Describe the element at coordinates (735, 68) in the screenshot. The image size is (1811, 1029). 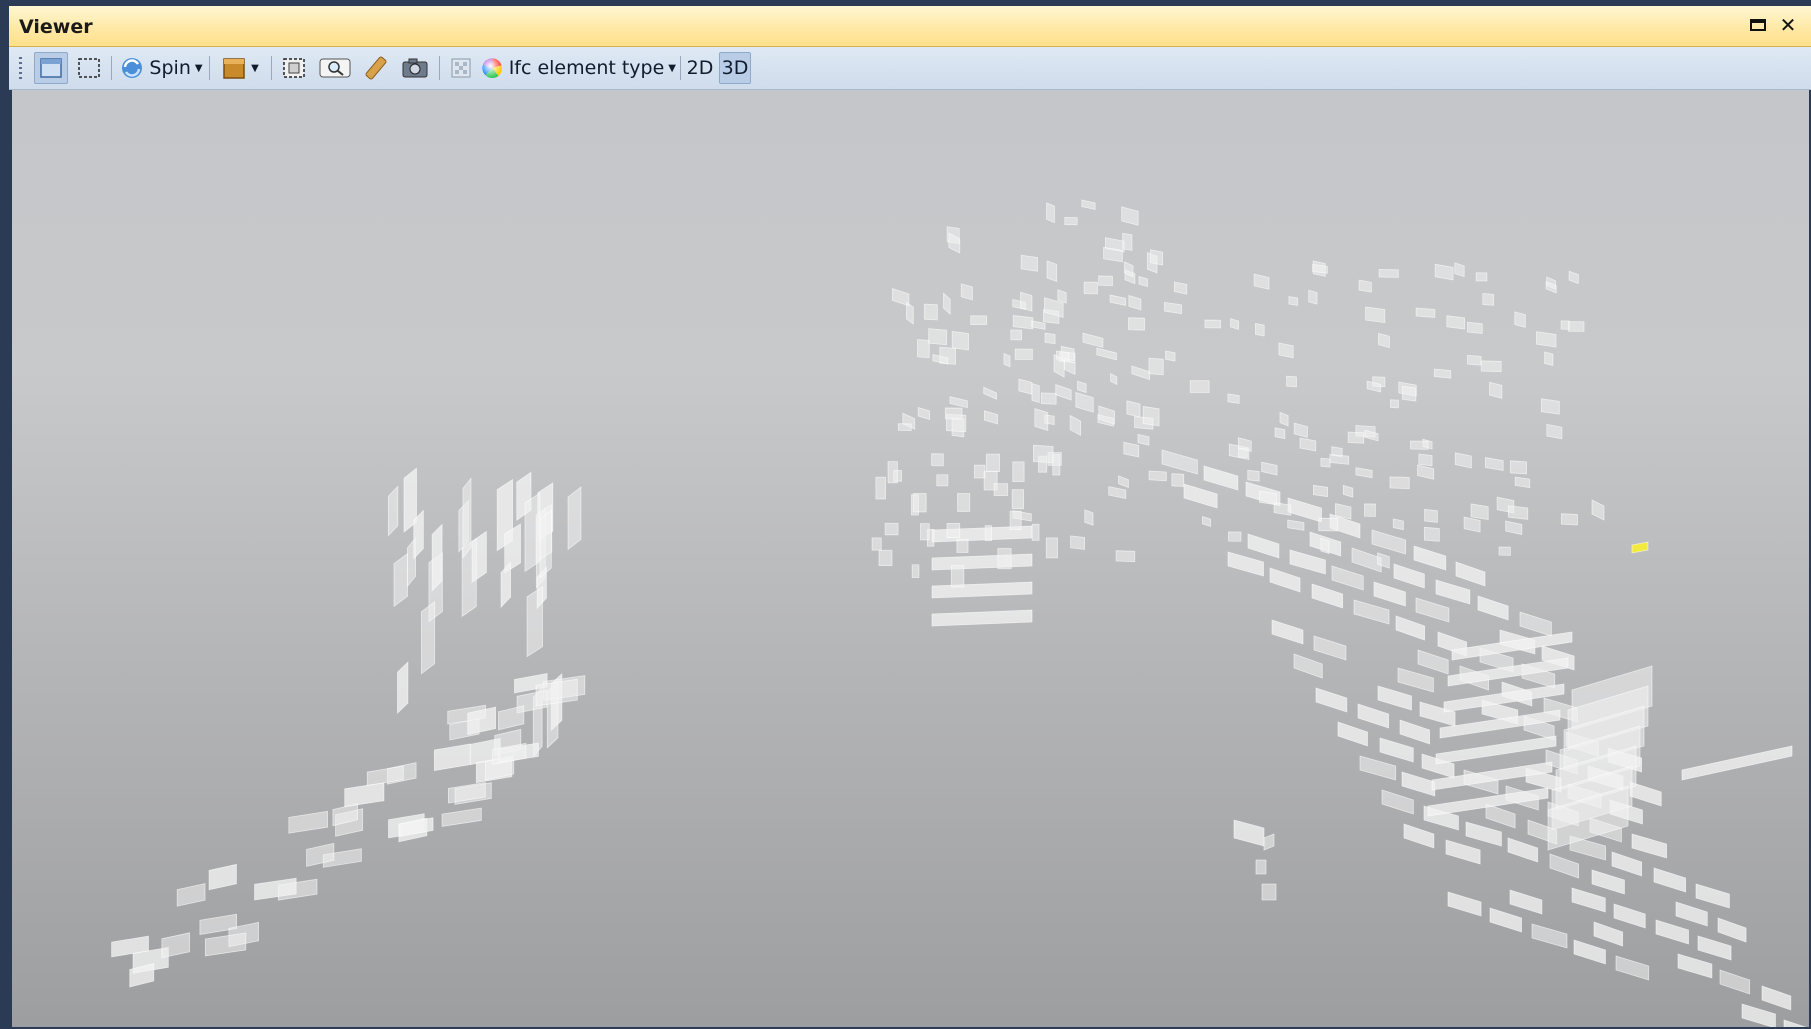
I see `view-3d-button: 3D` at that location.